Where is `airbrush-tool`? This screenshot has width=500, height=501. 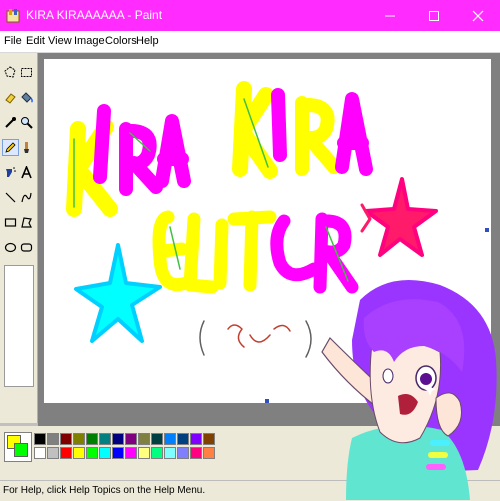
airbrush-tool is located at coordinates (10, 172).